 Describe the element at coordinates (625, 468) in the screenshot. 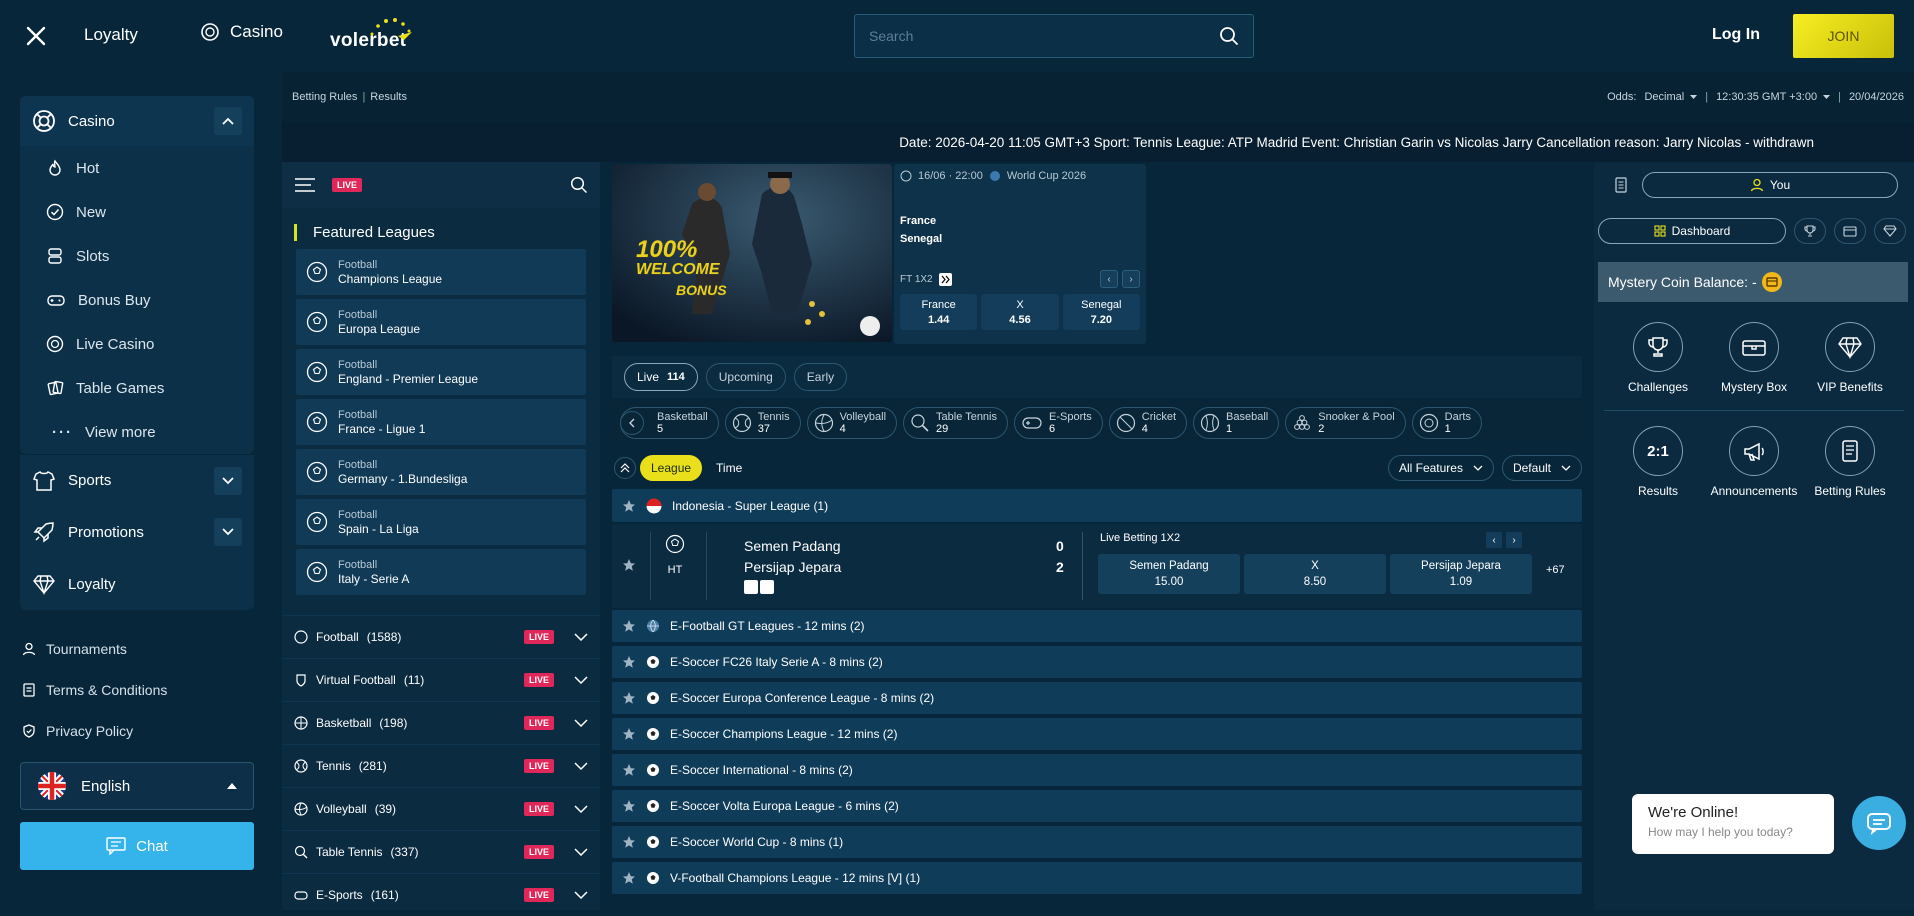

I see `collapse-all-icon` at that location.